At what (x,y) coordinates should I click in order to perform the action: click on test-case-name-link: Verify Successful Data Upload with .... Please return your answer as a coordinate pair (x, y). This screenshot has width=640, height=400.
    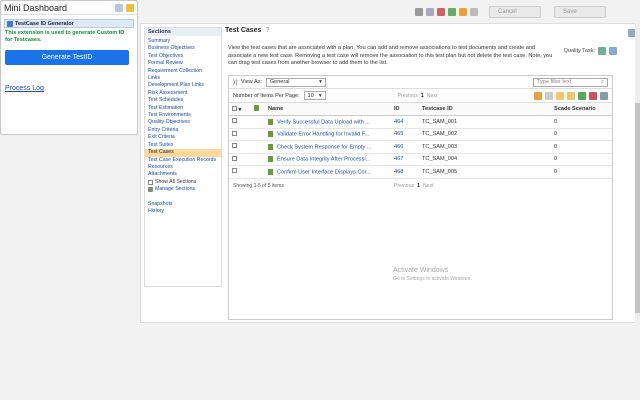
    Looking at the image, I should click on (323, 122).